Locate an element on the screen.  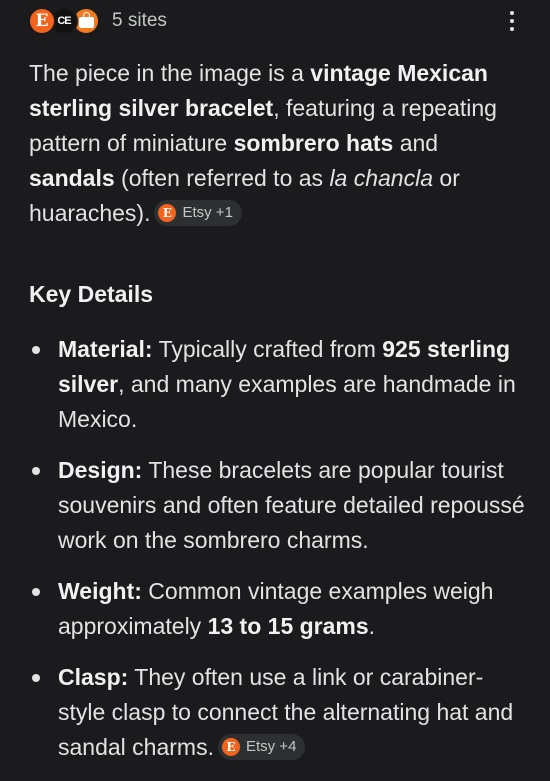
source-chip-etsy: E Etsy +4 is located at coordinates (261, 746).